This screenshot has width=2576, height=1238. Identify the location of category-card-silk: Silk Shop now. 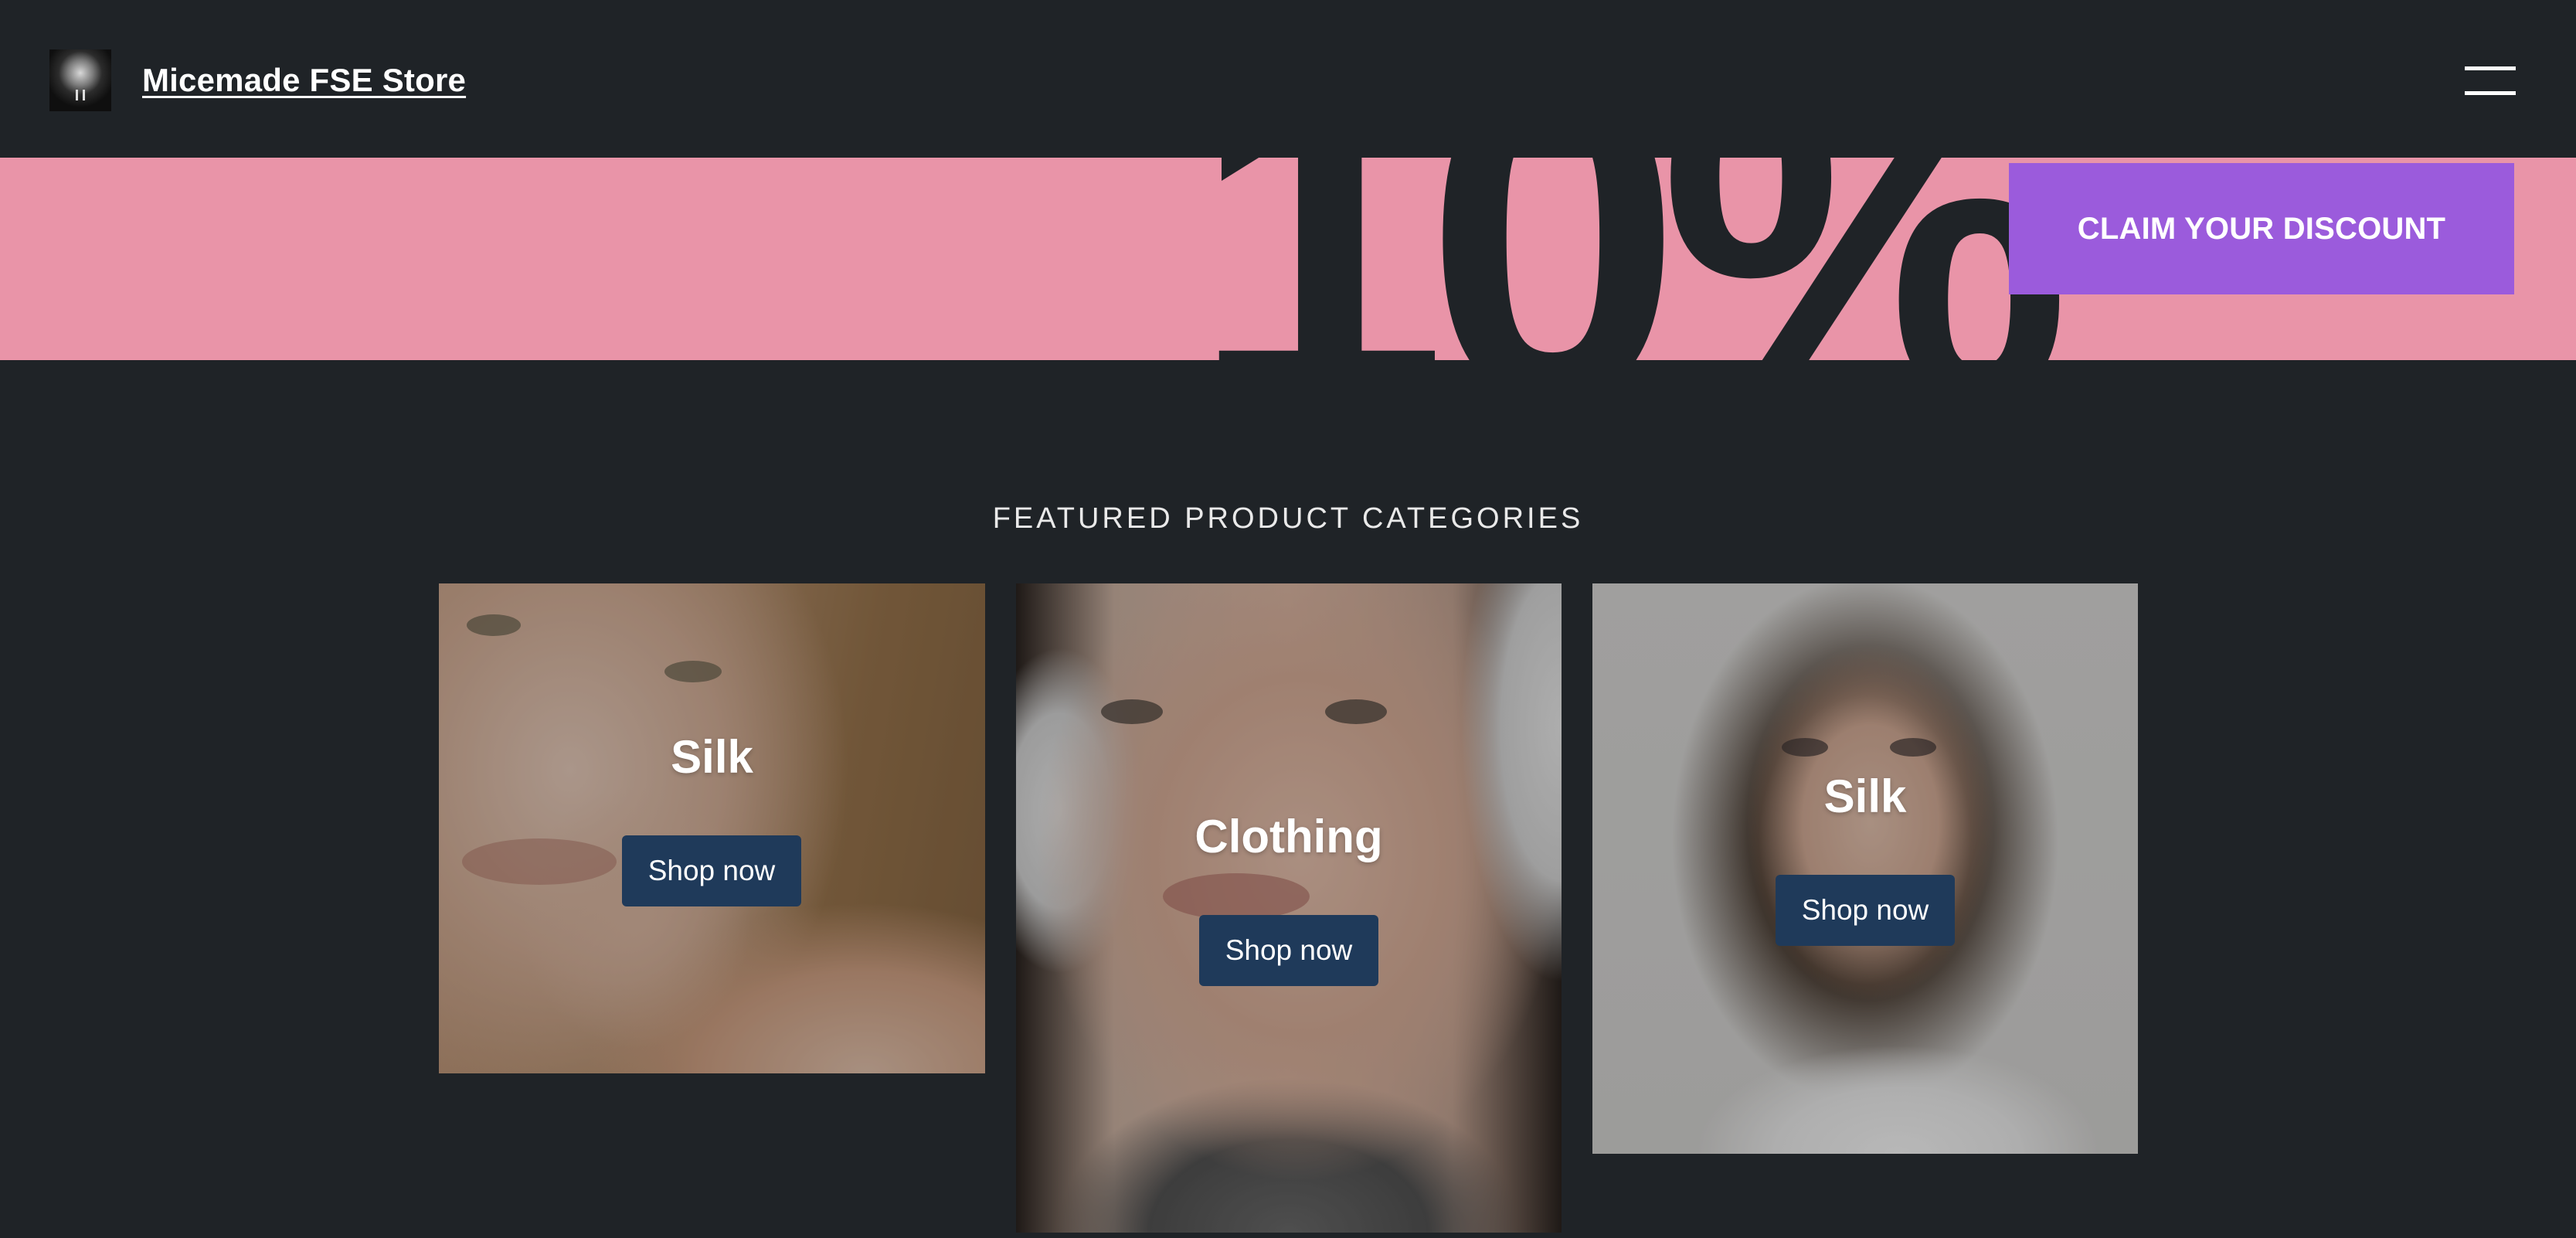
(712, 828).